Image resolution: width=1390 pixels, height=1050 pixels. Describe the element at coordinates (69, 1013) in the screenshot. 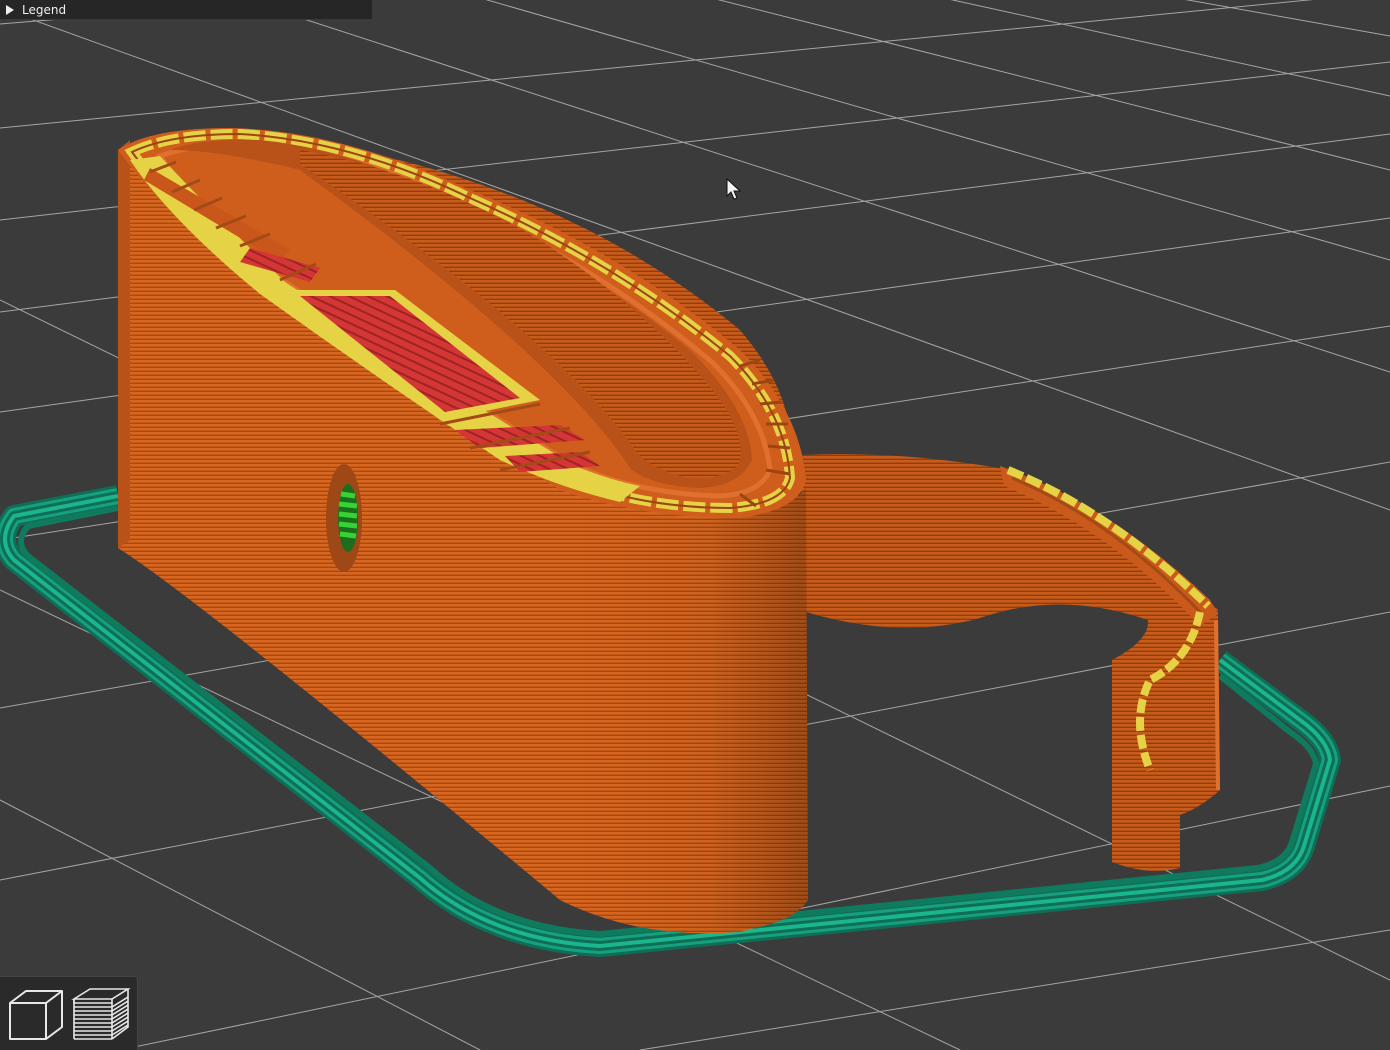

I see `view-toolbar` at that location.